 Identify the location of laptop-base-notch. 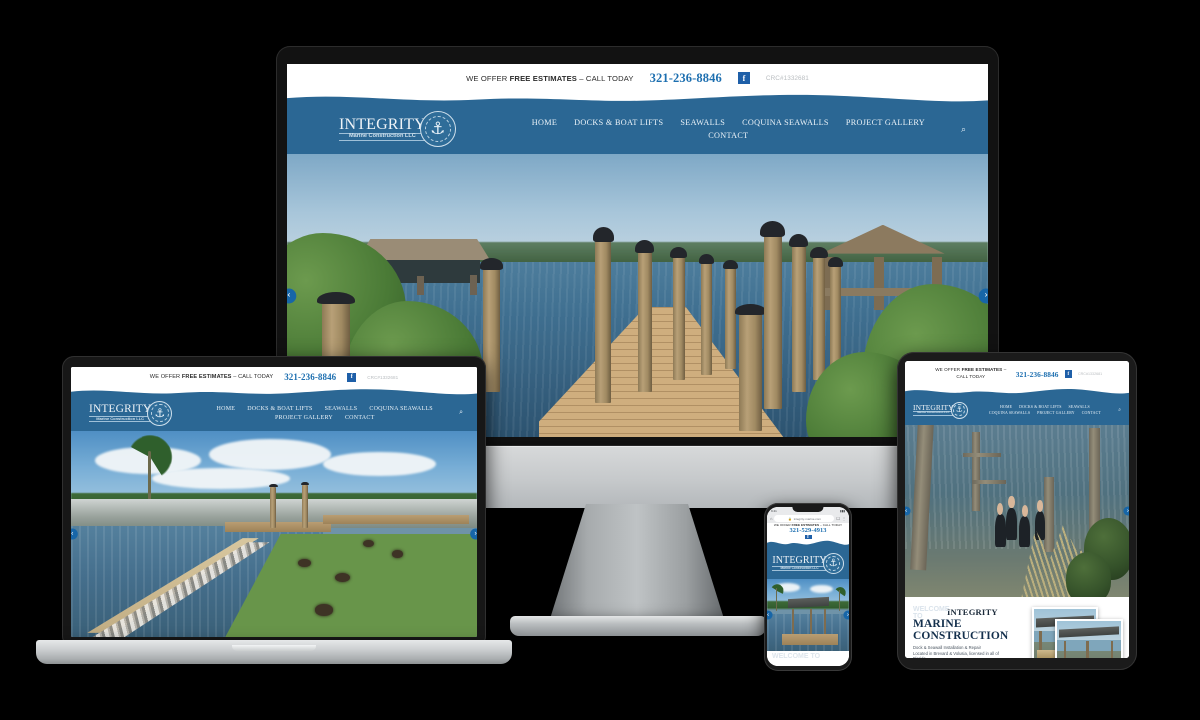
(274, 648).